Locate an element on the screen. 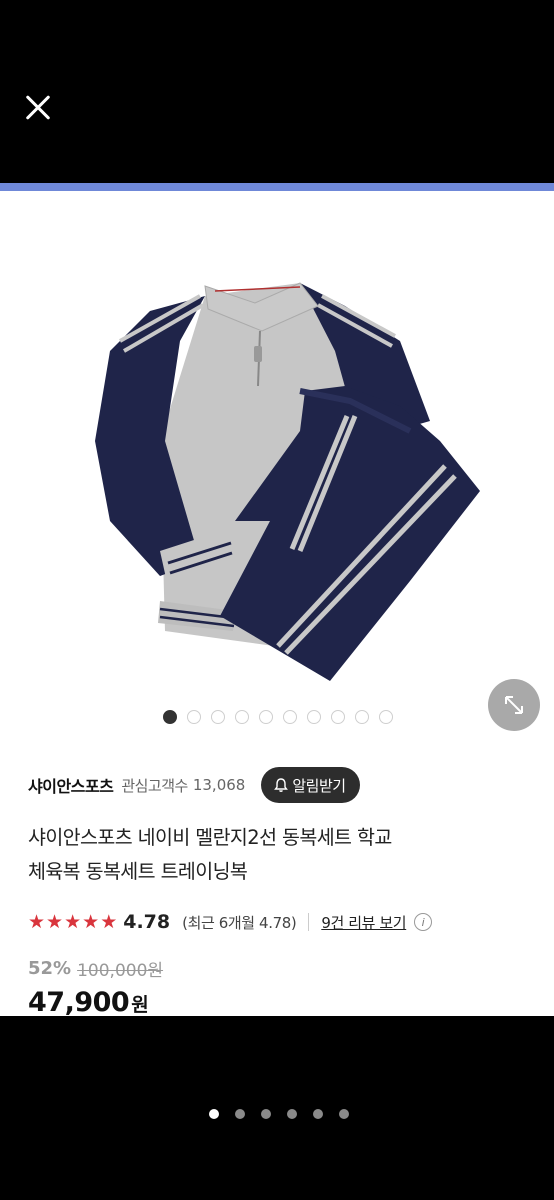 The width and height of the screenshot is (554, 1200). zoom-button is located at coordinates (514, 705).